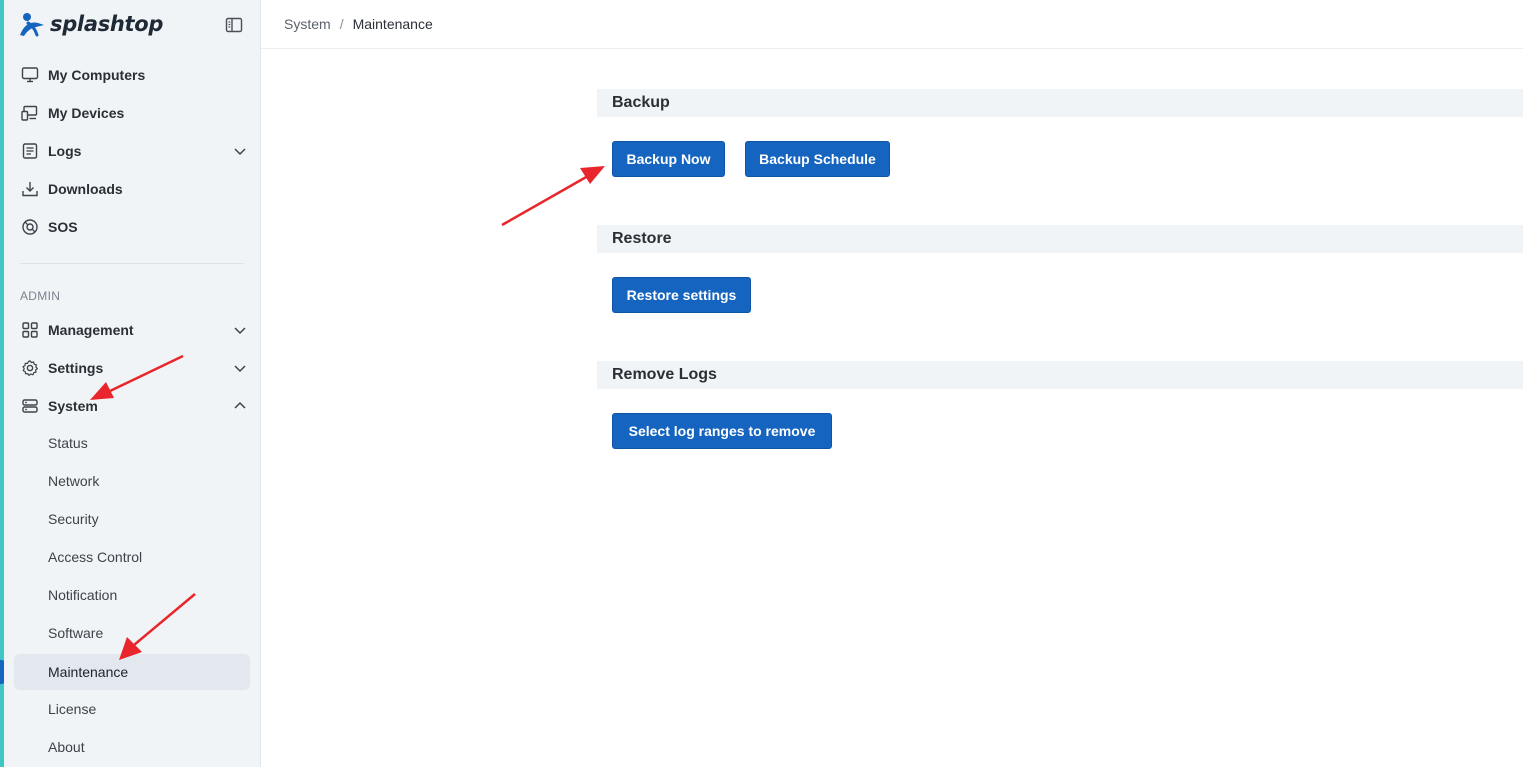 This screenshot has height=767, width=1523. I want to click on sidebar-item-software: Software, so click(132, 633).